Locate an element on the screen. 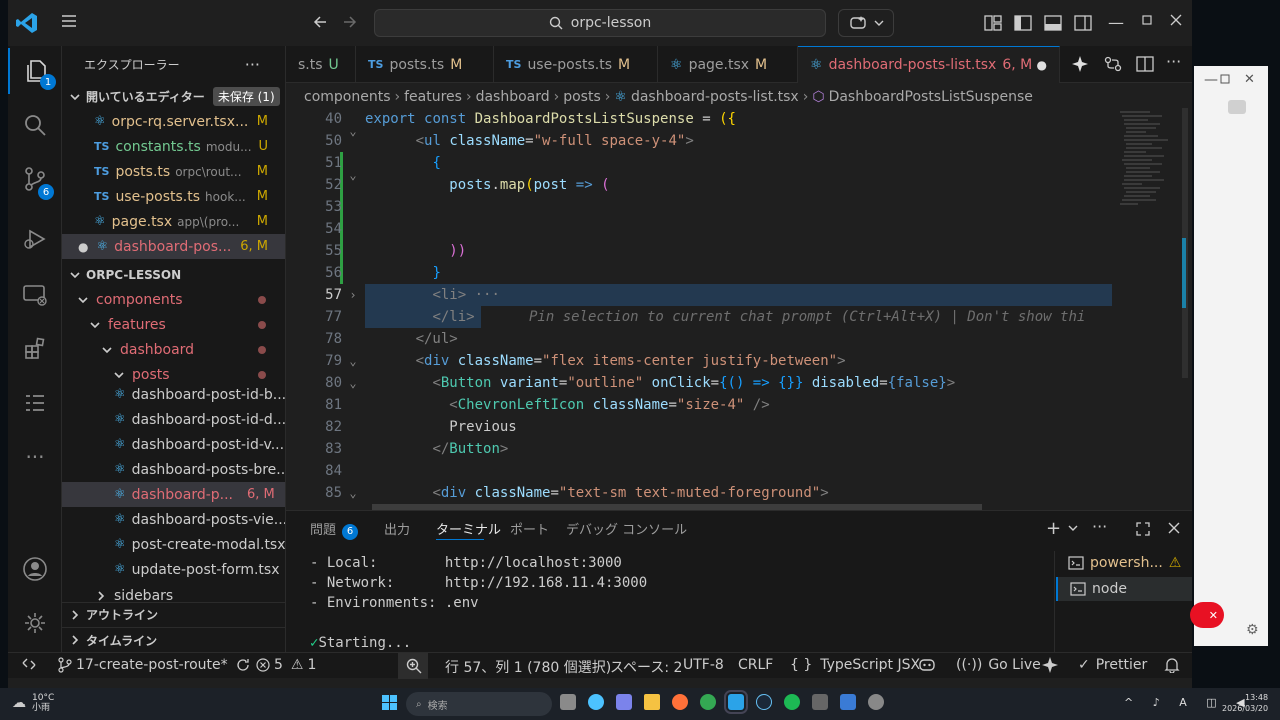 This screenshot has width=1280, height=720. panel-more-icon: ··· is located at coordinates (1099, 526).